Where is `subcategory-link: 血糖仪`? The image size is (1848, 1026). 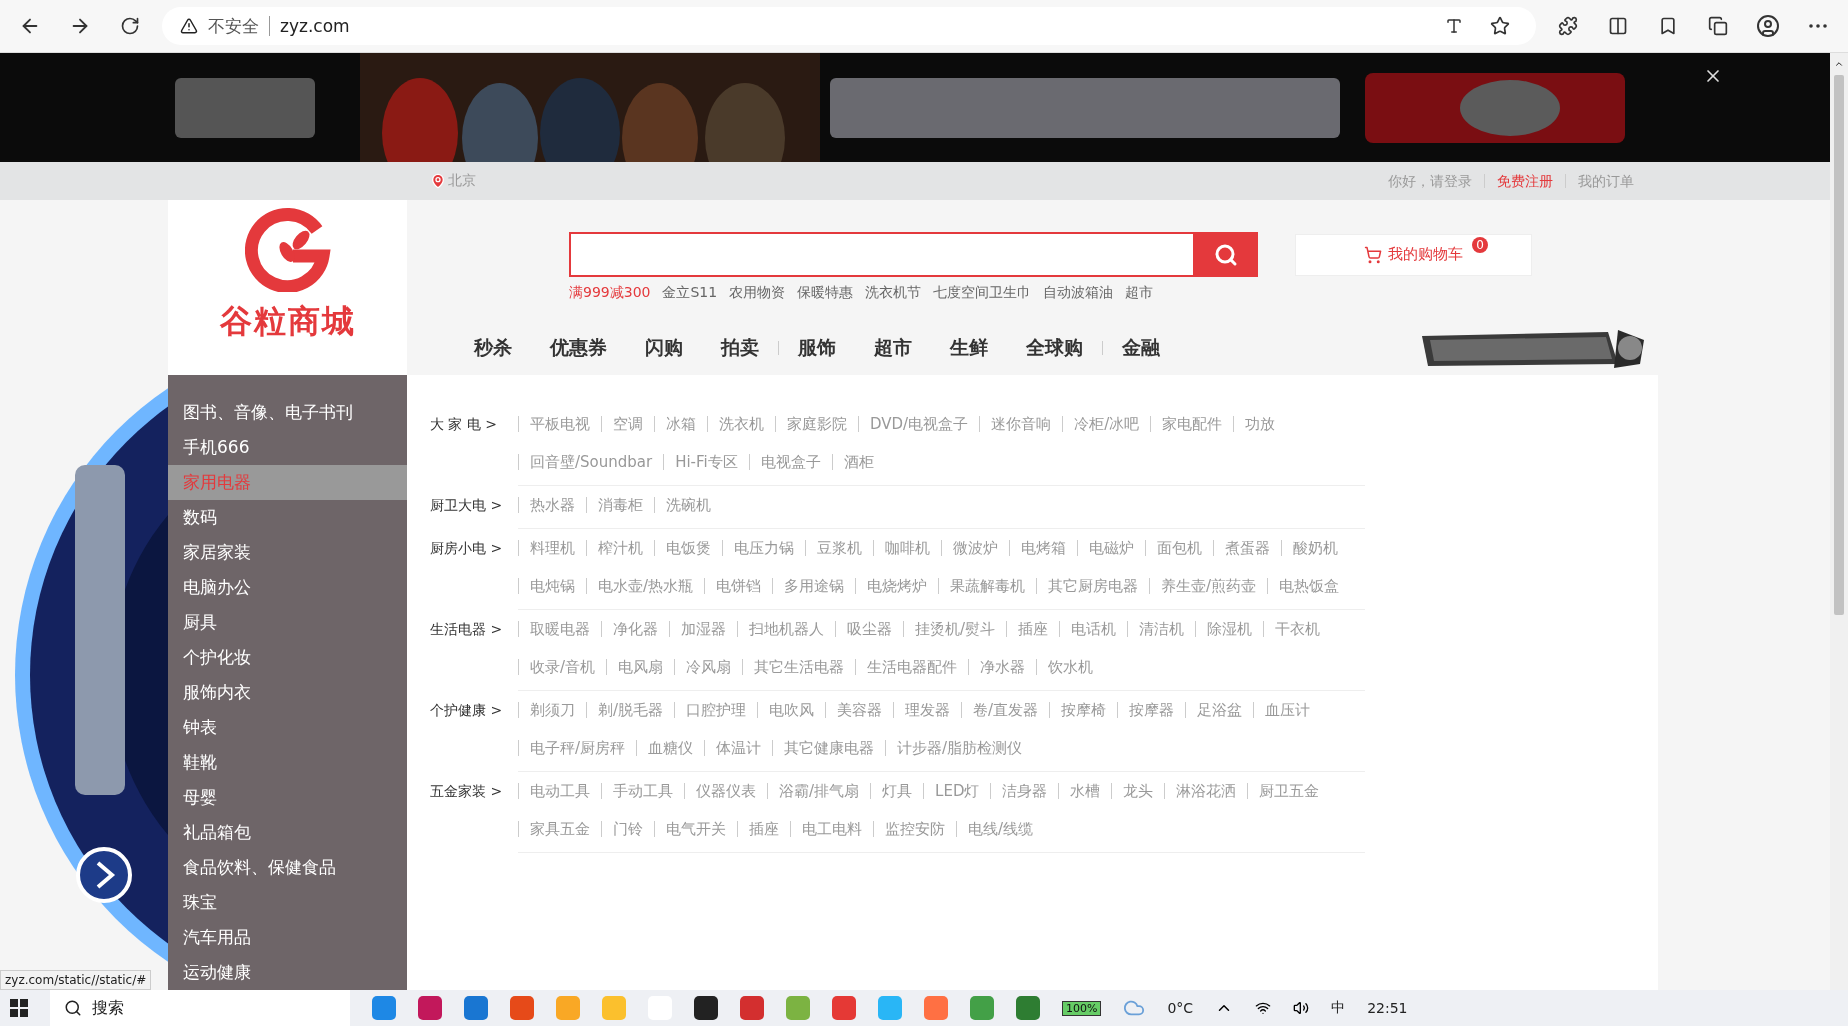 subcategory-link: 血糖仪 is located at coordinates (670, 748).